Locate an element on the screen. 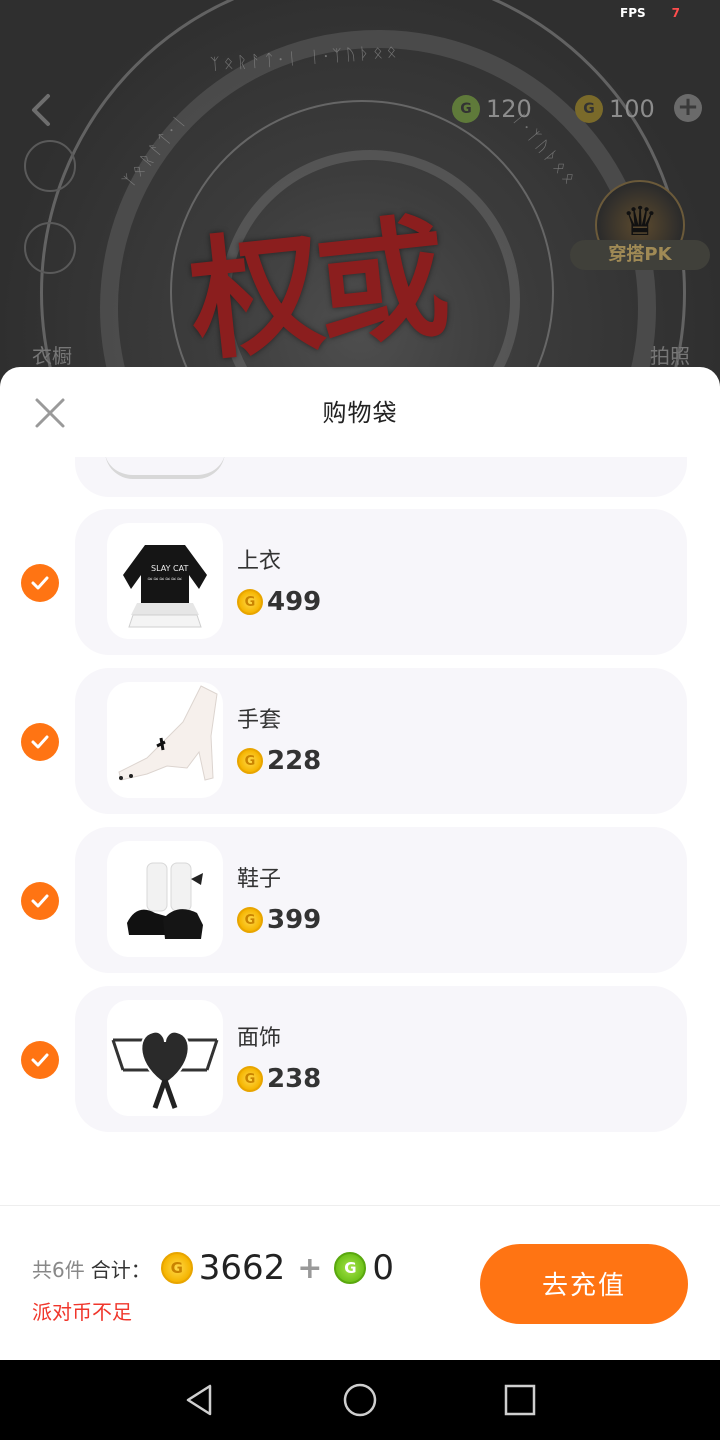  green-currency-value: 120 is located at coordinates (509, 109).